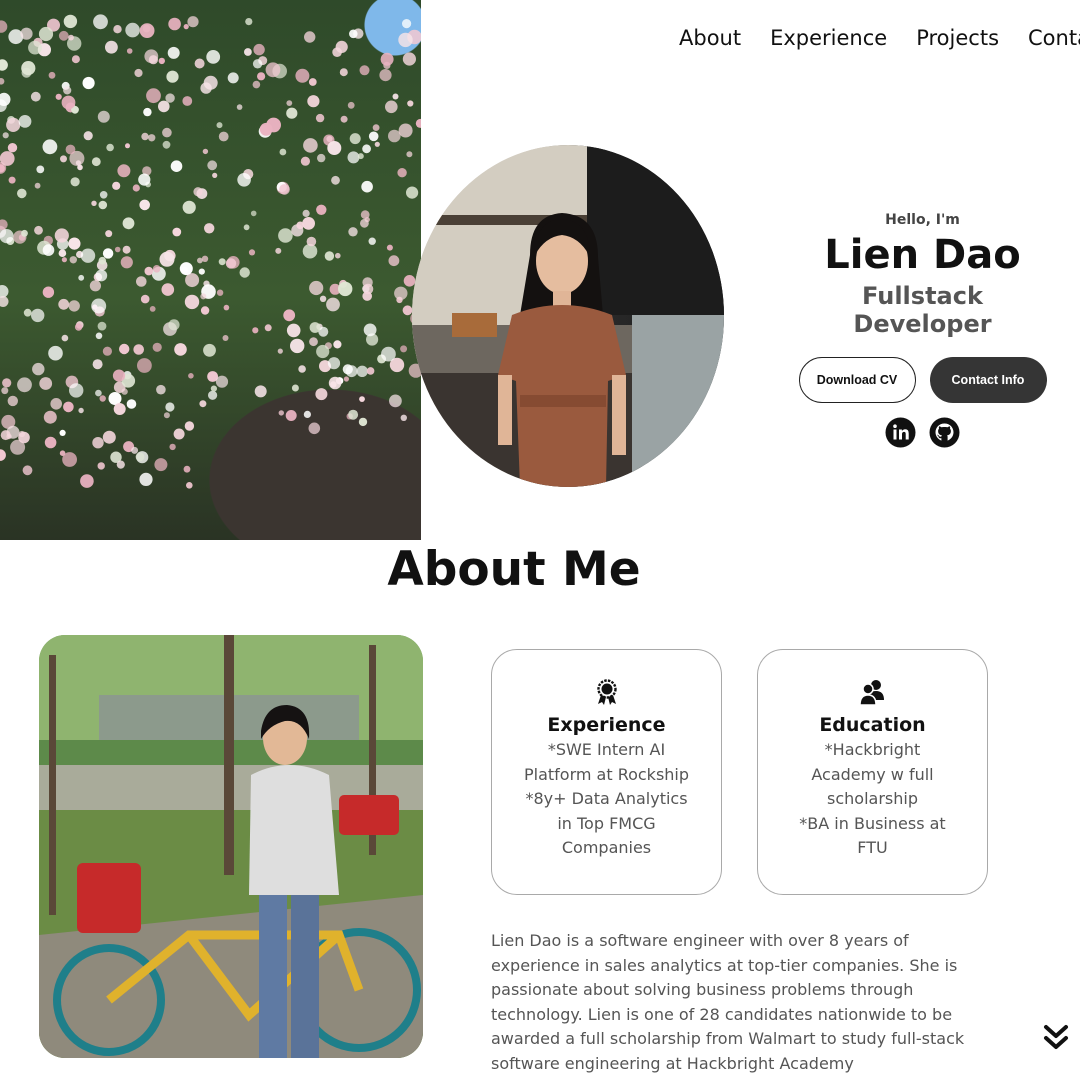 The width and height of the screenshot is (1080, 1080). What do you see at coordinates (857, 380) in the screenshot?
I see `download-cv-button: Download CV` at bounding box center [857, 380].